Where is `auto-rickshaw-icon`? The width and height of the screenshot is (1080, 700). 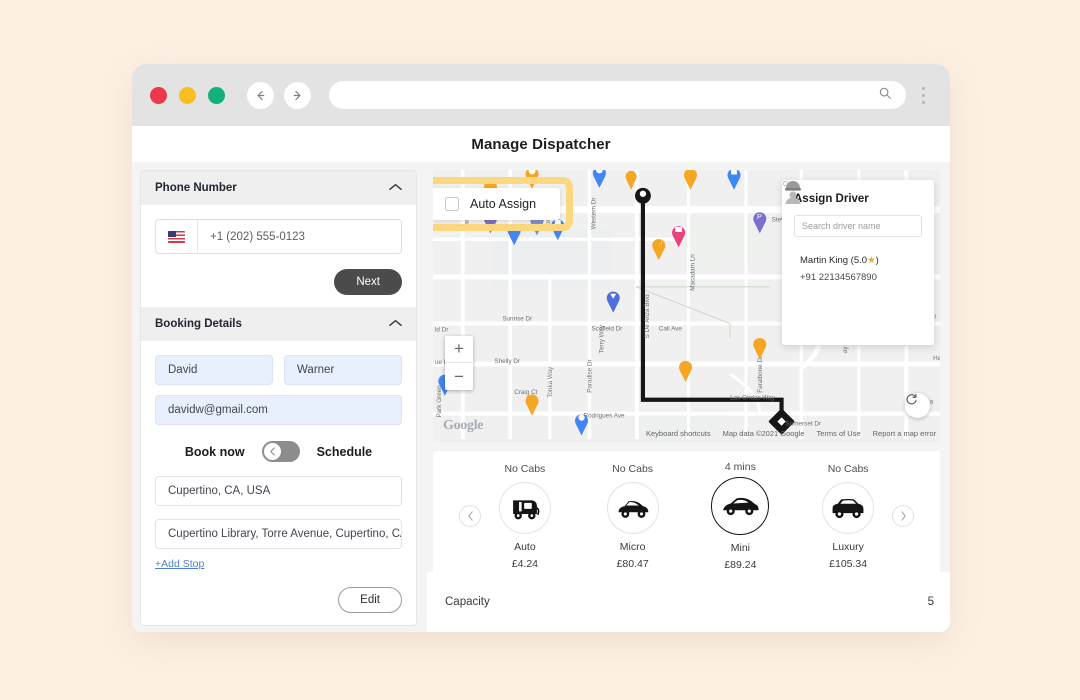
auto-rickshaw-icon is located at coordinates (526, 509).